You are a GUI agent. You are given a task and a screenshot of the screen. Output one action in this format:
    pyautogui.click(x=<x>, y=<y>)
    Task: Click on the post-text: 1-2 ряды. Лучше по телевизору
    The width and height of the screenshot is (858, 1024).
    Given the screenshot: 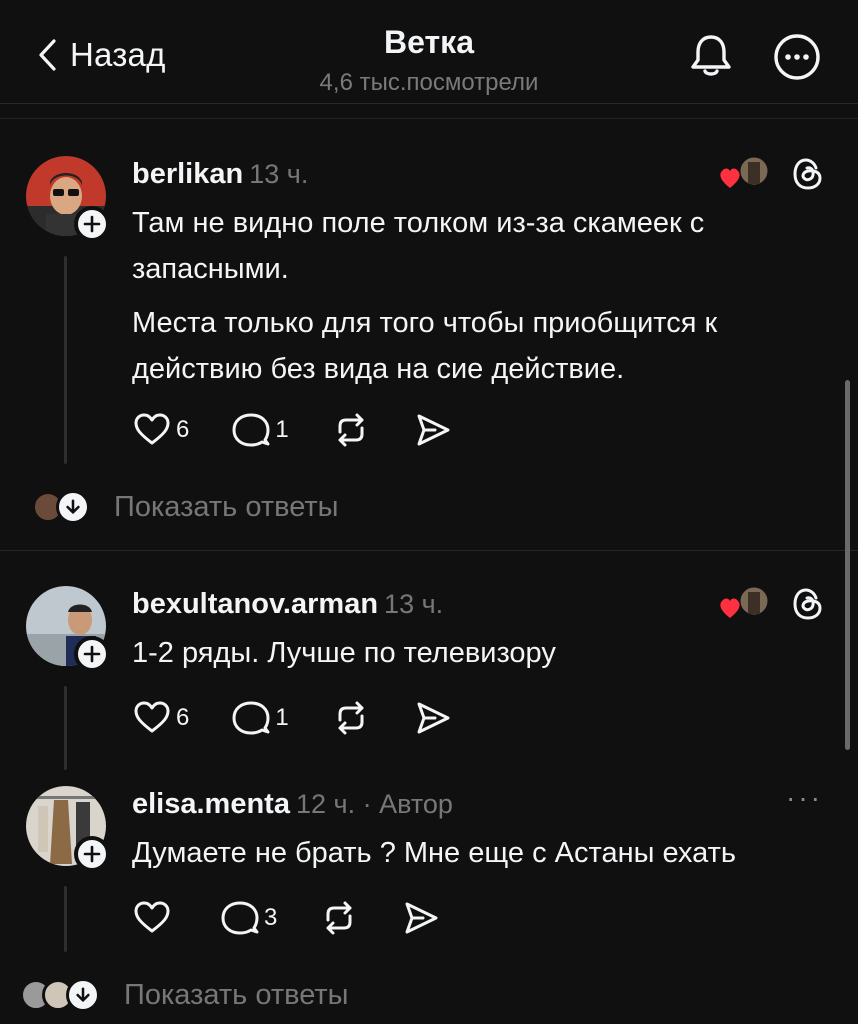 What is the action you would take?
    pyautogui.click(x=344, y=653)
    